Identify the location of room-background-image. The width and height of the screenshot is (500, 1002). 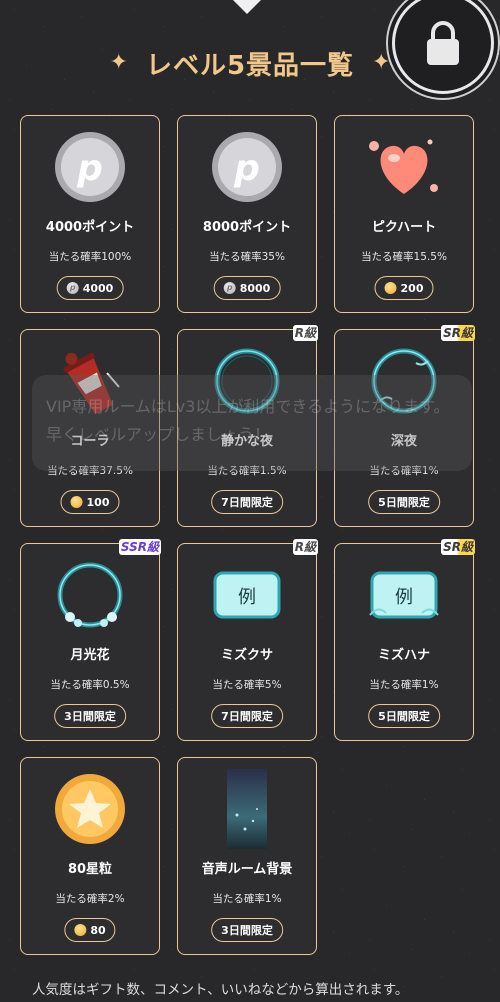
(247, 809).